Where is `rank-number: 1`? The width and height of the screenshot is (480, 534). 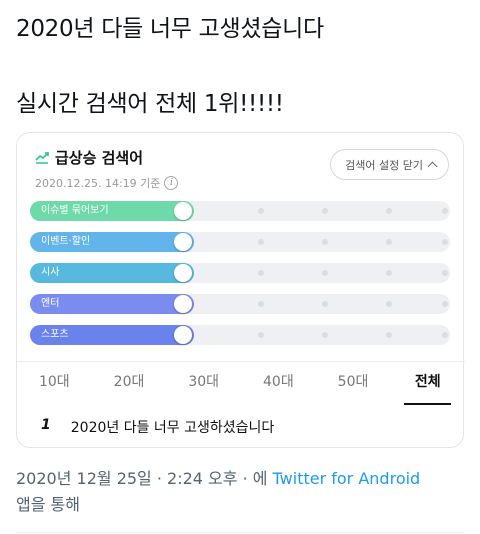 rank-number: 1 is located at coordinates (46, 425).